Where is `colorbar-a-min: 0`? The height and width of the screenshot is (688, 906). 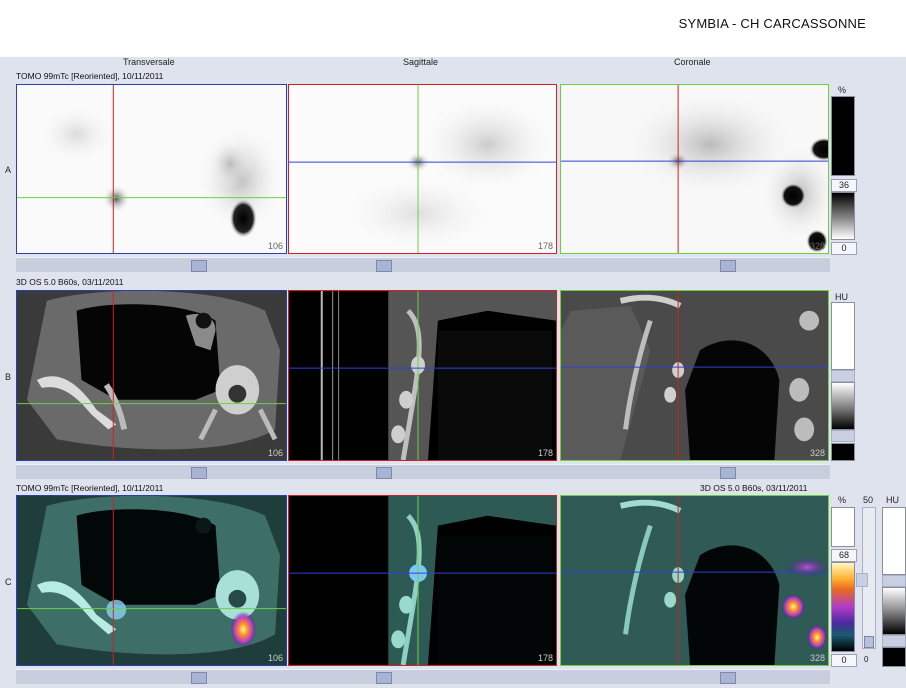
colorbar-a-min: 0 is located at coordinates (844, 248).